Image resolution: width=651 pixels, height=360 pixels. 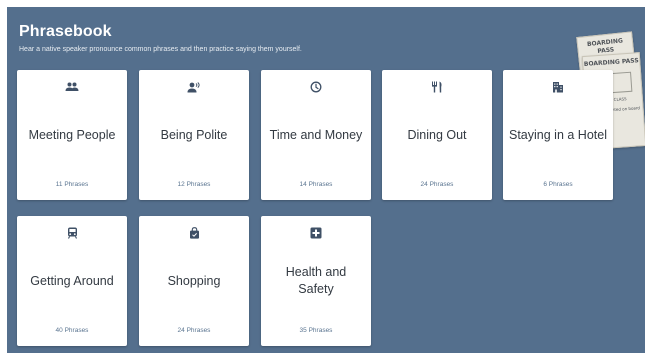 I want to click on clock-icon, so click(x=316, y=87).